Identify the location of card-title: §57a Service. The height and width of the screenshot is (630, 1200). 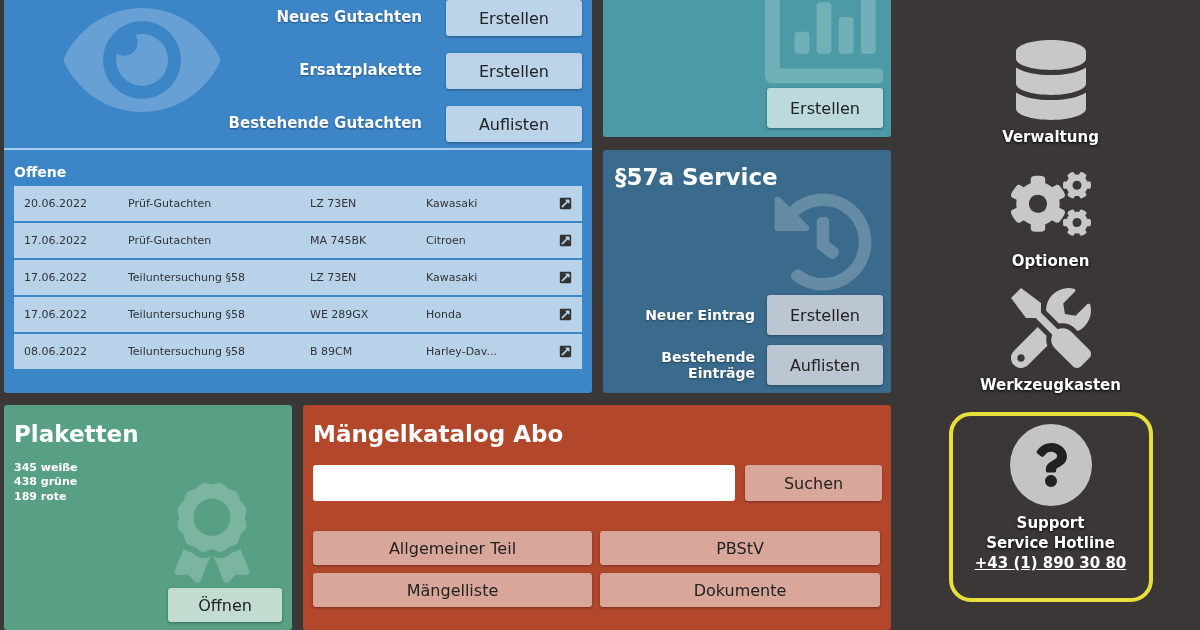
(697, 177).